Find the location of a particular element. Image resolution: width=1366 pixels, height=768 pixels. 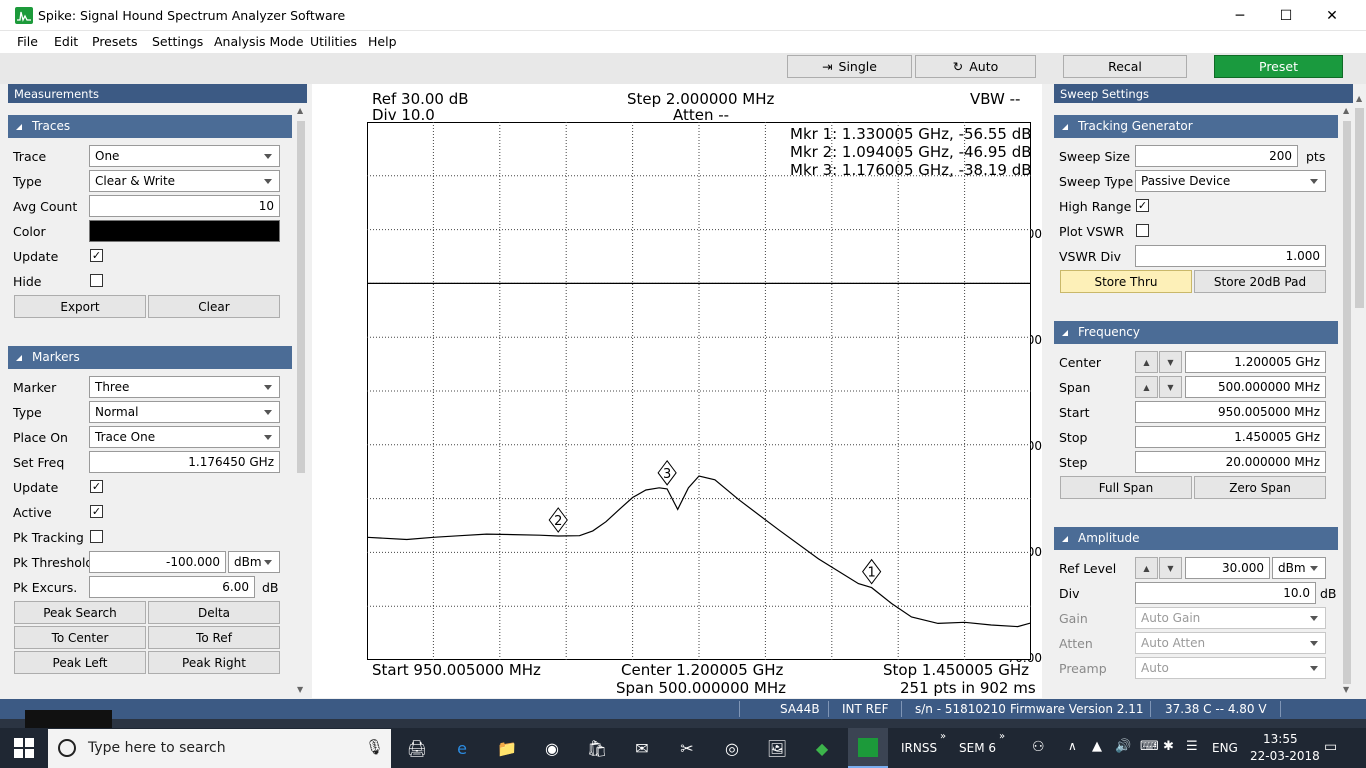

preamp-select: Auto is located at coordinates (1230, 668).